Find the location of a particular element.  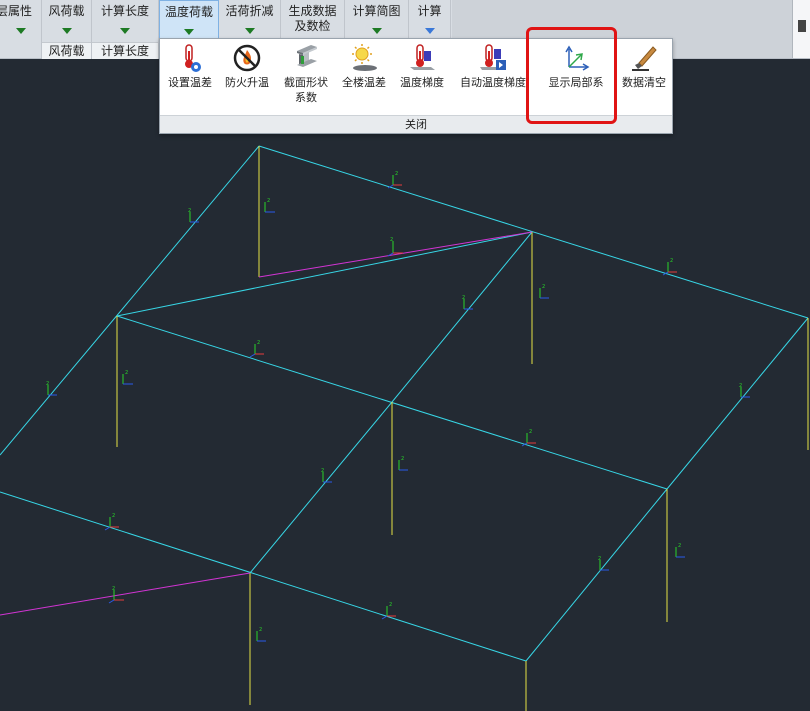

tab-label: 活荷折减 is located at coordinates (249, 11).